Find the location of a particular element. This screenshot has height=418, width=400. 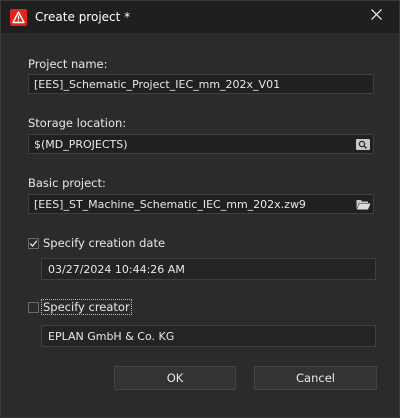

checkmark-icon is located at coordinates (33, 243).